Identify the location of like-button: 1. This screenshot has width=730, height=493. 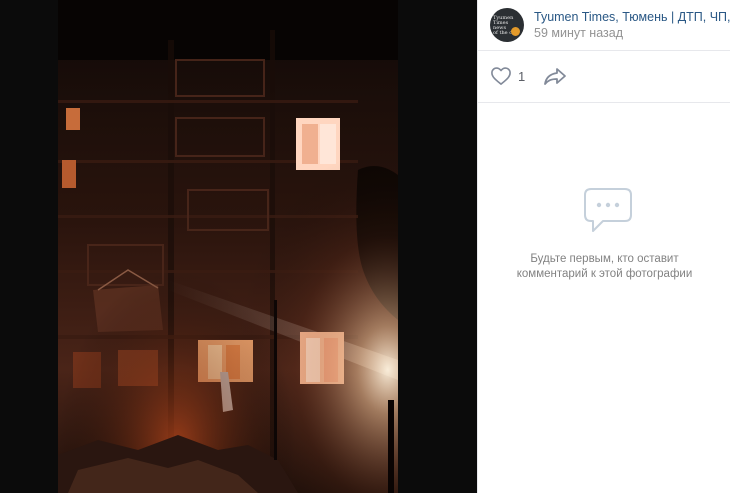
(507, 76).